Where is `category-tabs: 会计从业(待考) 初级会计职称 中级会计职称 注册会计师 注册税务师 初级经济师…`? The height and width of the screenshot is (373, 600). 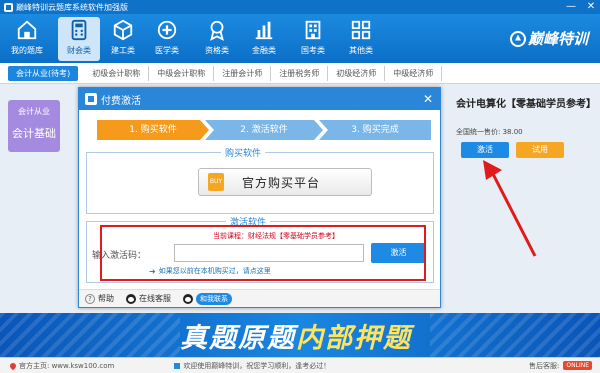
category-tabs: 会计从业(待考) 初级会计职称 中级会计职称 注册会计师 注册税务师 初级经济师… is located at coordinates (300, 73).